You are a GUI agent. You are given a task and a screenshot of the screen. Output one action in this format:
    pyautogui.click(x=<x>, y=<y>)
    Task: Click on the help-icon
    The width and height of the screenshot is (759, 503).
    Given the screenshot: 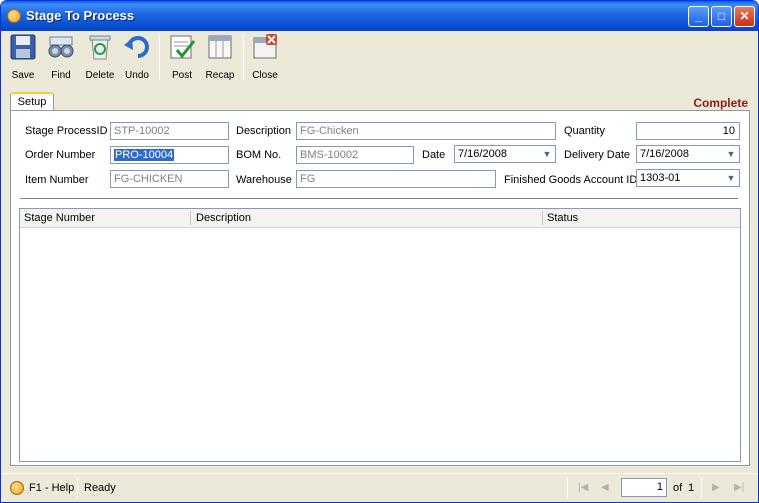 What is the action you would take?
    pyautogui.click(x=17, y=488)
    